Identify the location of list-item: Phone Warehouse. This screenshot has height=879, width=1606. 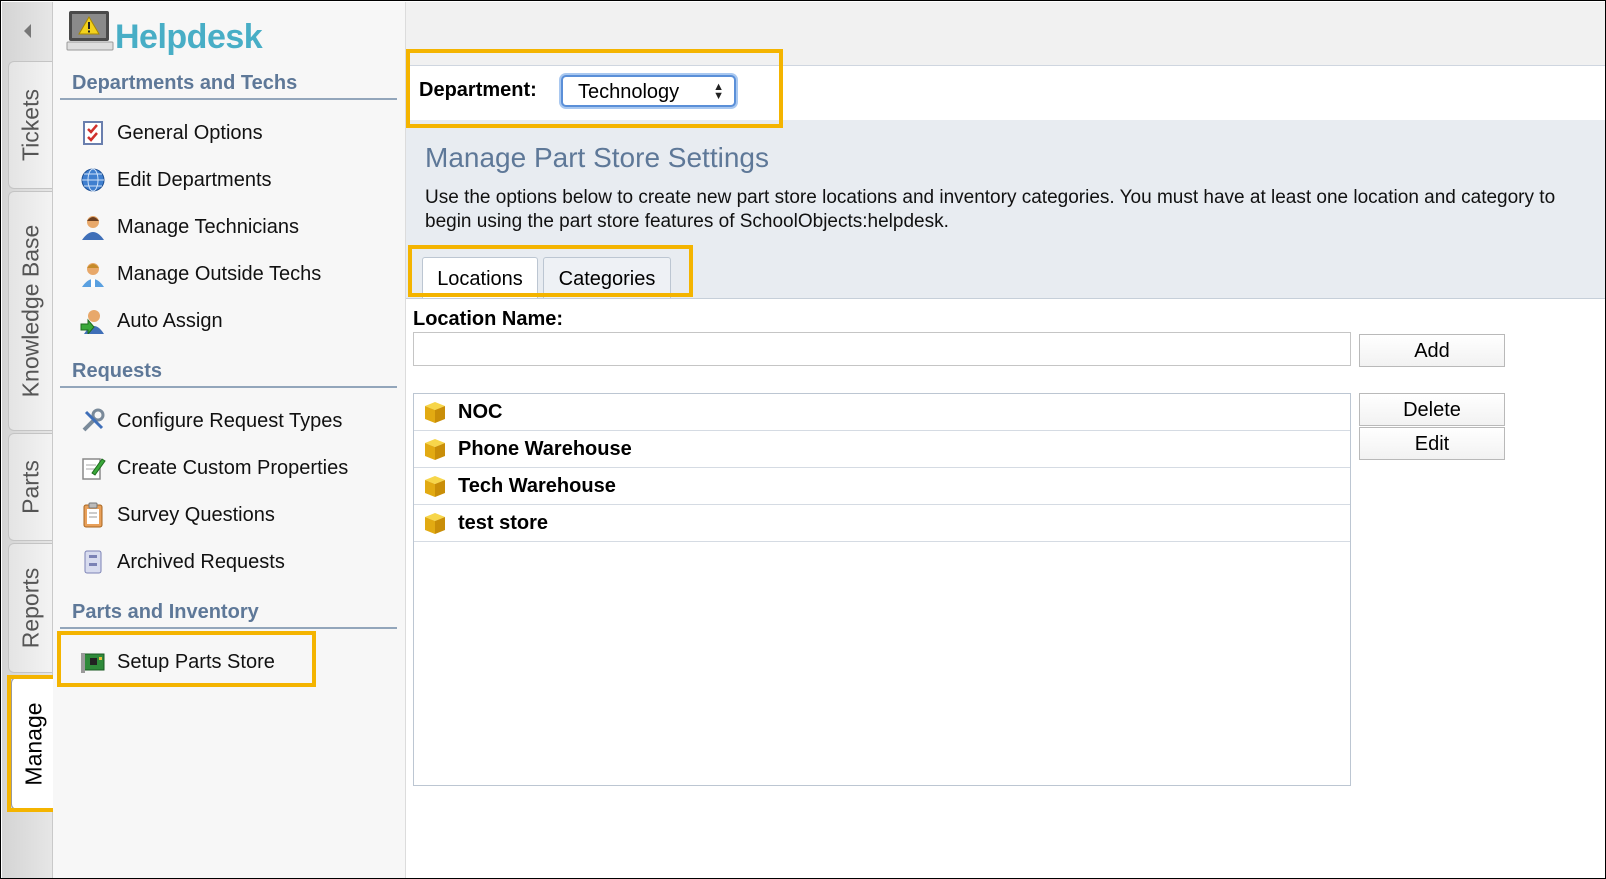
(882, 449).